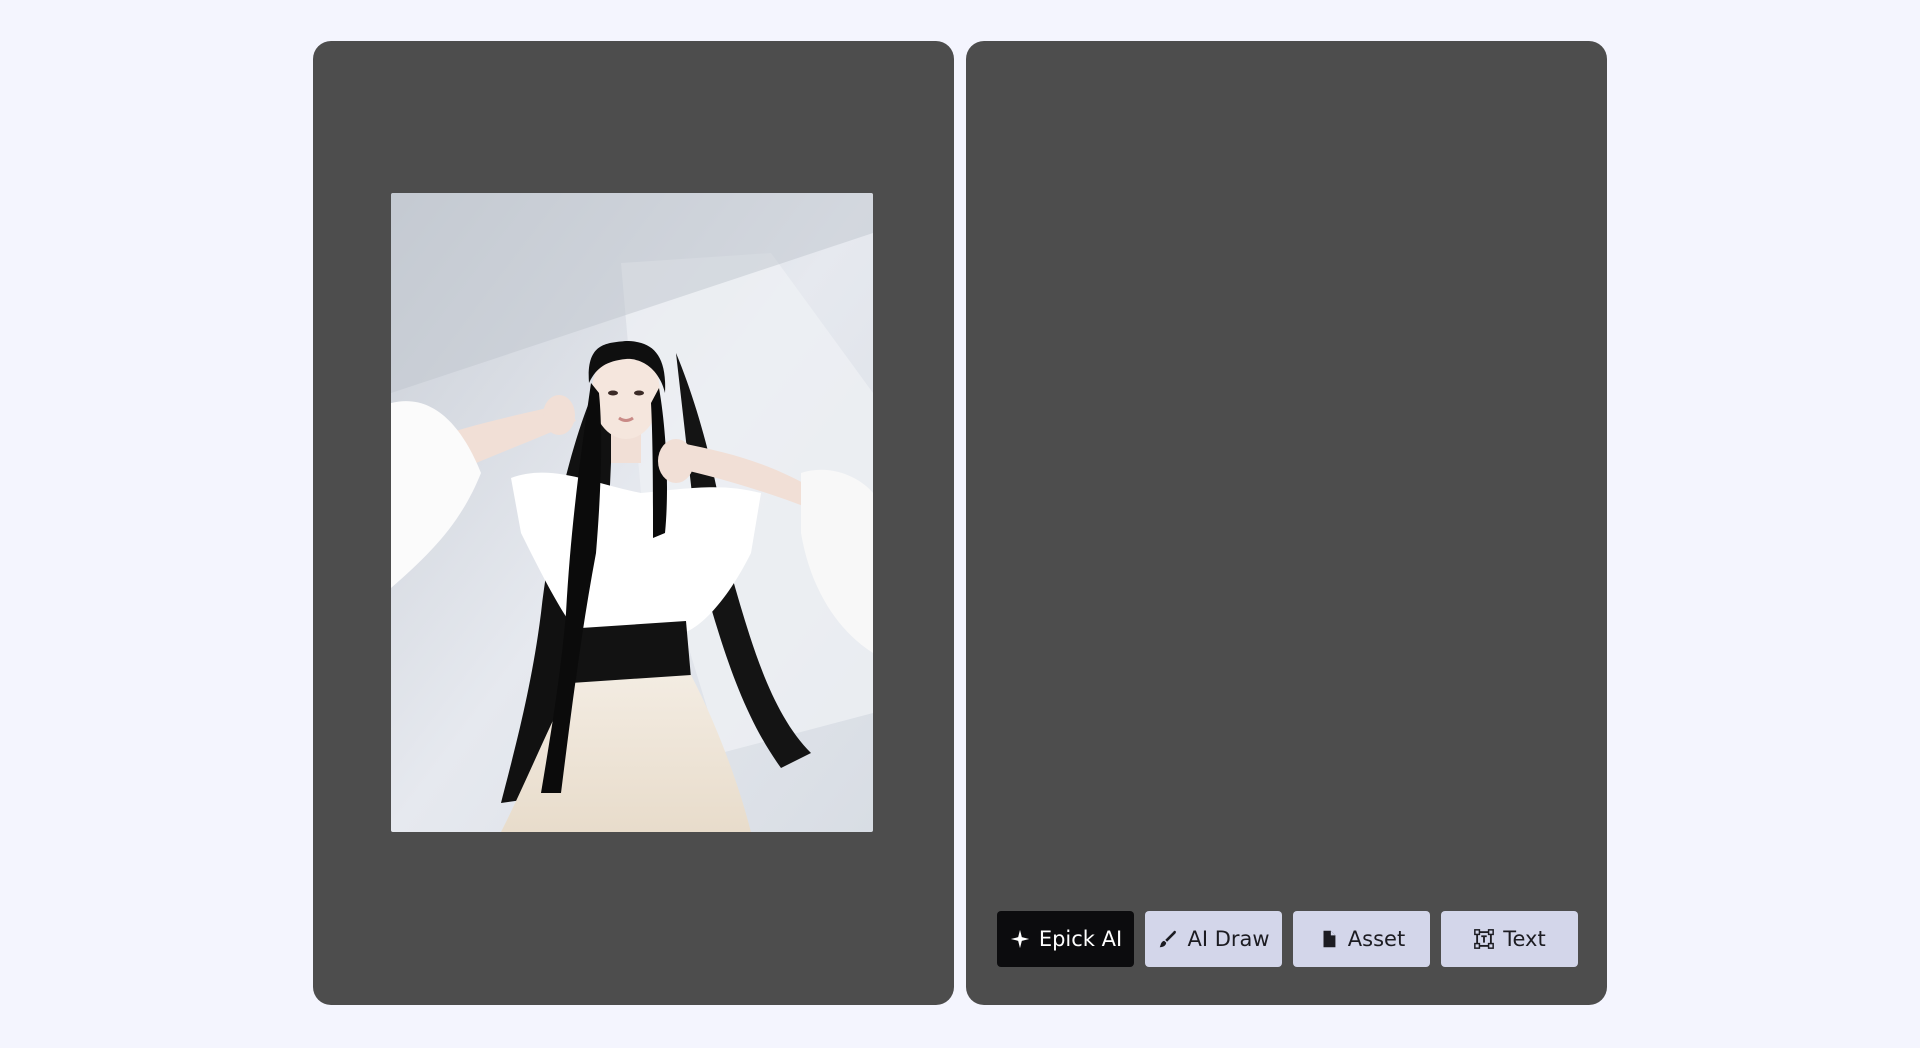 The image size is (1920, 1048). What do you see at coordinates (1228, 939) in the screenshot?
I see `ai-draw-label: AI Draw` at bounding box center [1228, 939].